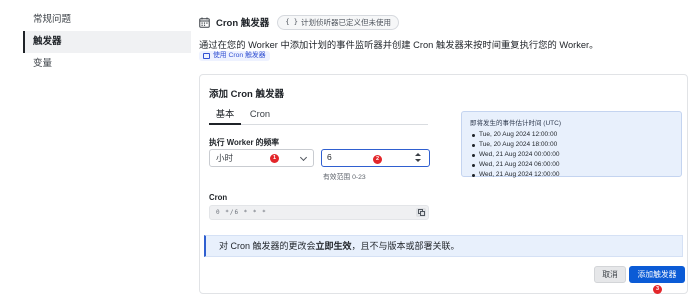  I want to click on cron-label: Cron, so click(218, 197).